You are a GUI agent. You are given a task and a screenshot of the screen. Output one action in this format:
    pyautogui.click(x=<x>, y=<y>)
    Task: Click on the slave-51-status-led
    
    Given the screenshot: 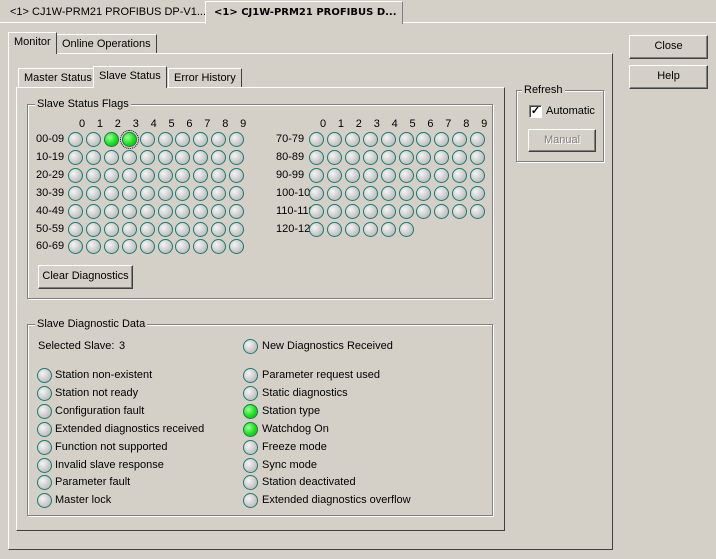 What is the action you would take?
    pyautogui.click(x=93, y=229)
    